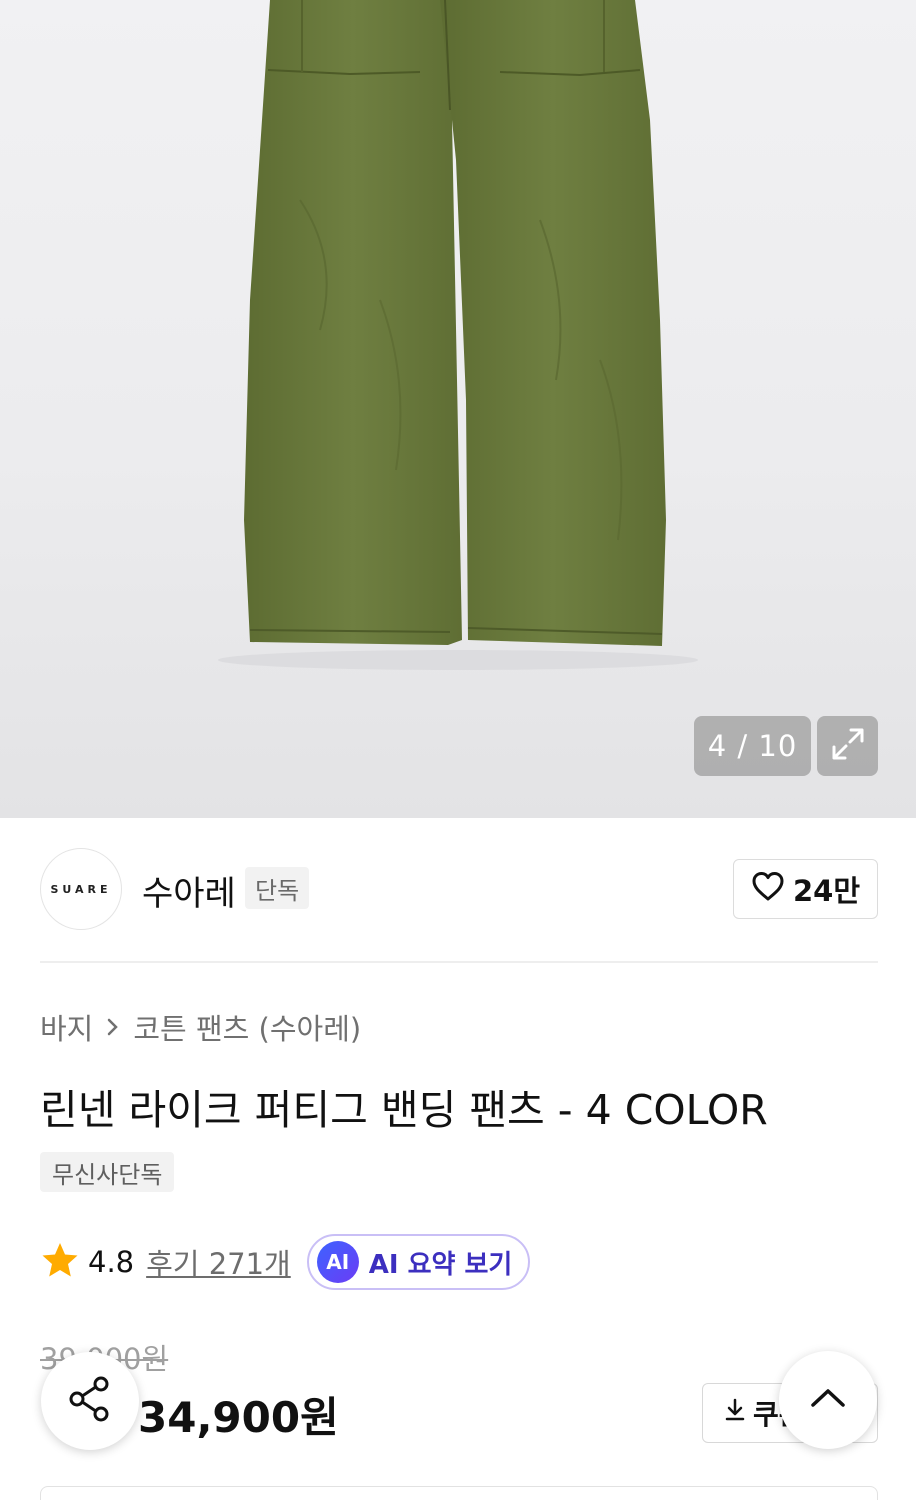  Describe the element at coordinates (66, 1027) in the screenshot. I see `breadcrumb-category: 바지` at that location.